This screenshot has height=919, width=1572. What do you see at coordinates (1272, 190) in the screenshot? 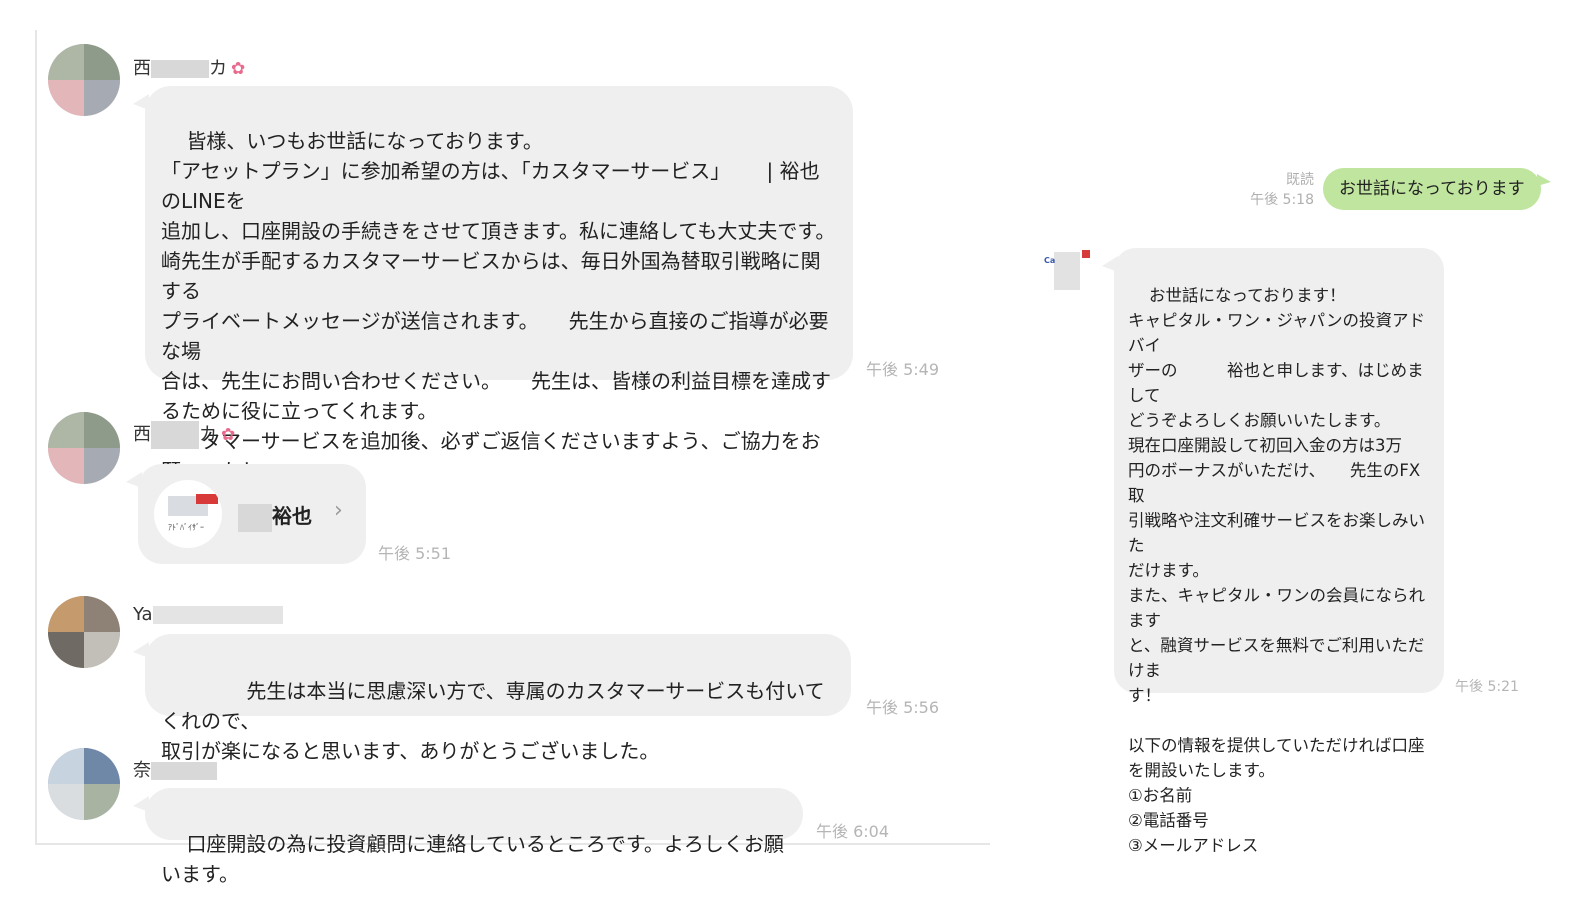
I see `read-receipt: 既読 午後 5:18` at bounding box center [1272, 190].